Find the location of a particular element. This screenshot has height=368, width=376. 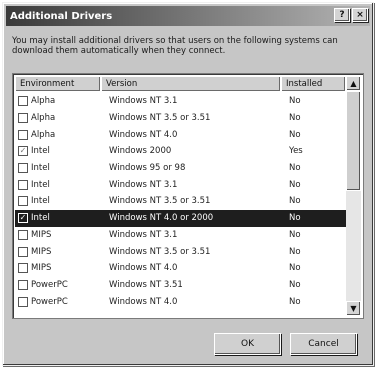

help-button: ? is located at coordinates (342, 15).